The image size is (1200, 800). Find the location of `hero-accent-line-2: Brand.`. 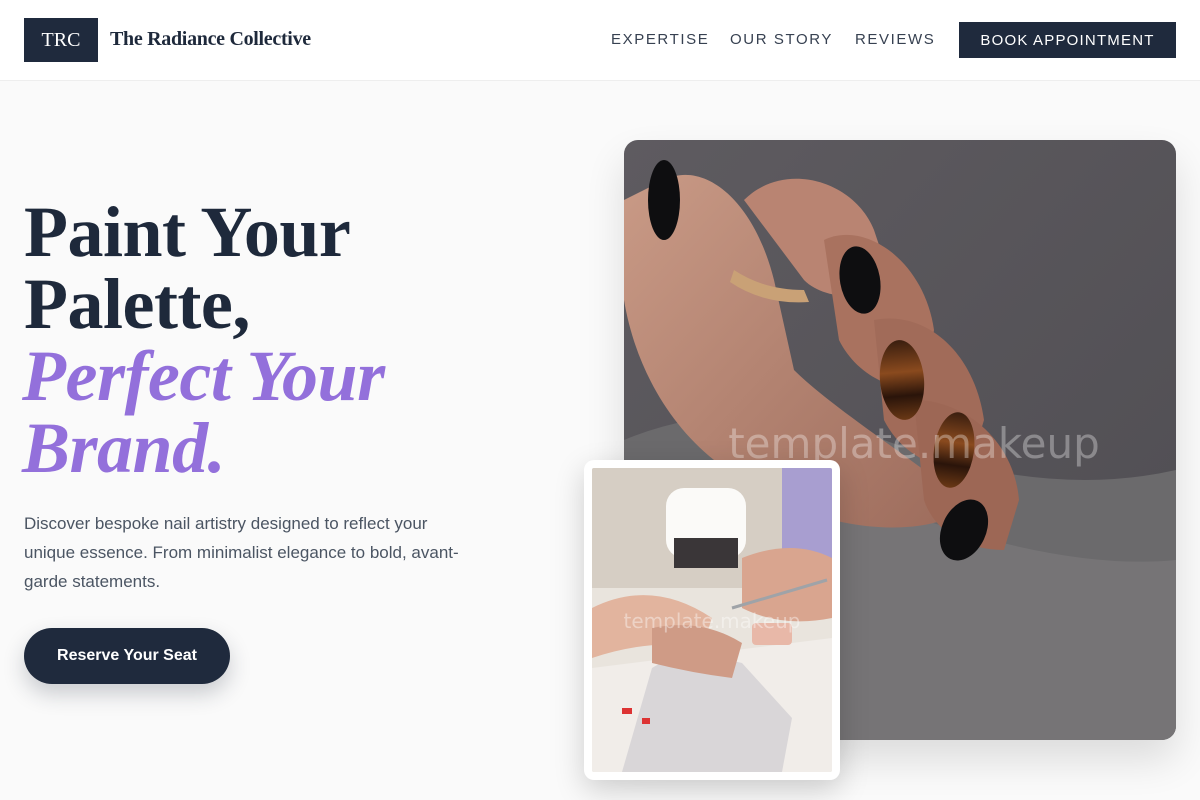

hero-accent-line-2: Brand. is located at coordinates (124, 448).